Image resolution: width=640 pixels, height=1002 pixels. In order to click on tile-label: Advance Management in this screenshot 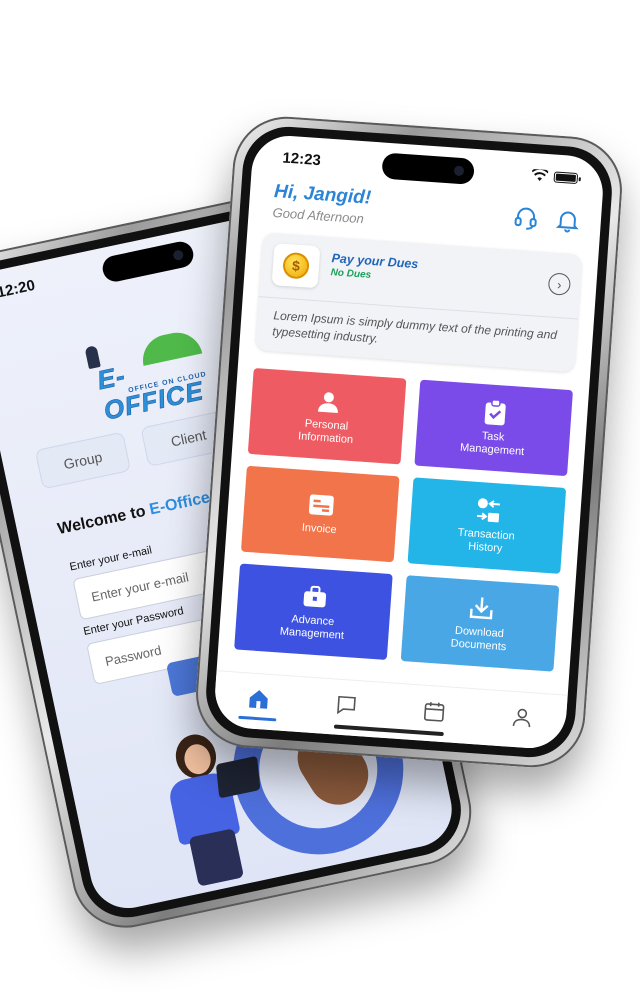, I will do `click(312, 627)`.